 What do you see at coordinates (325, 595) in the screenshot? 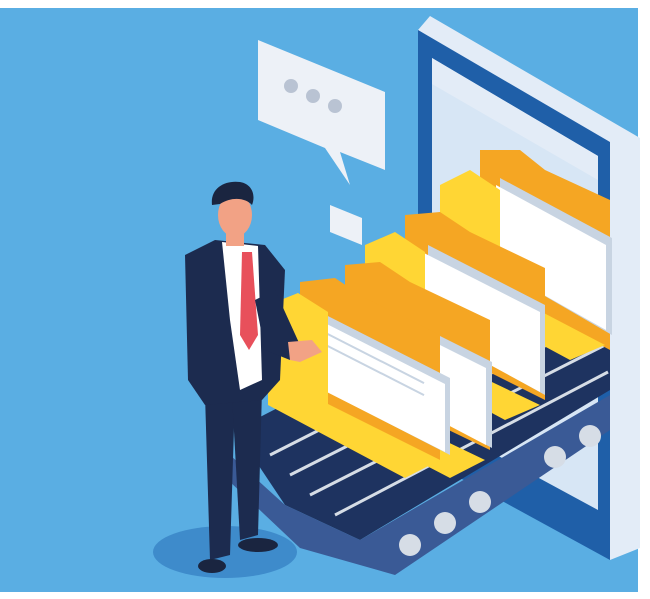
I see `frame-bottom` at bounding box center [325, 595].